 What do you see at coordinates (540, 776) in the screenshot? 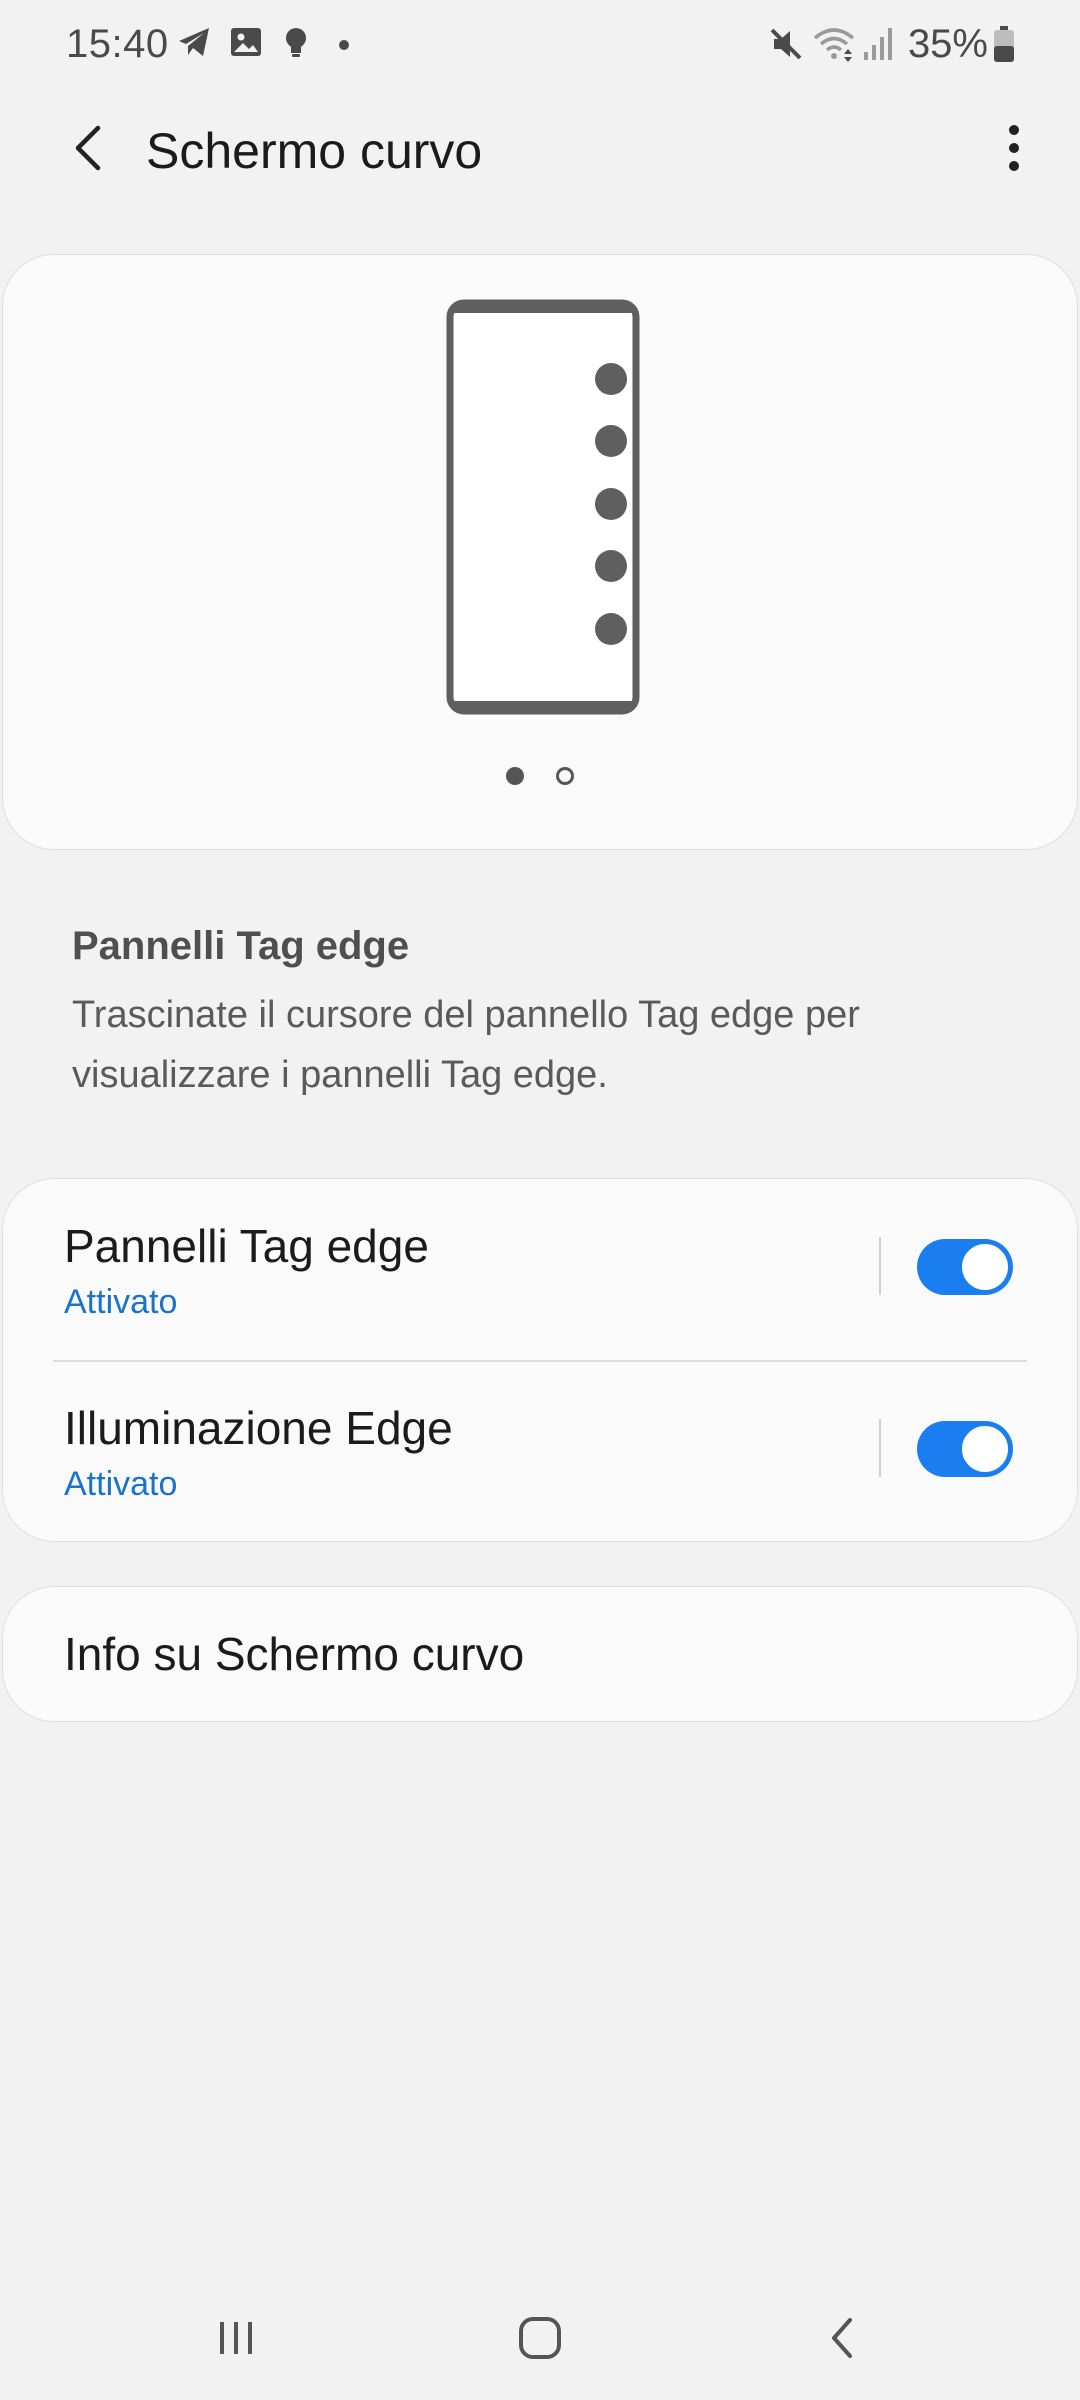
I see `page-indicator` at bounding box center [540, 776].